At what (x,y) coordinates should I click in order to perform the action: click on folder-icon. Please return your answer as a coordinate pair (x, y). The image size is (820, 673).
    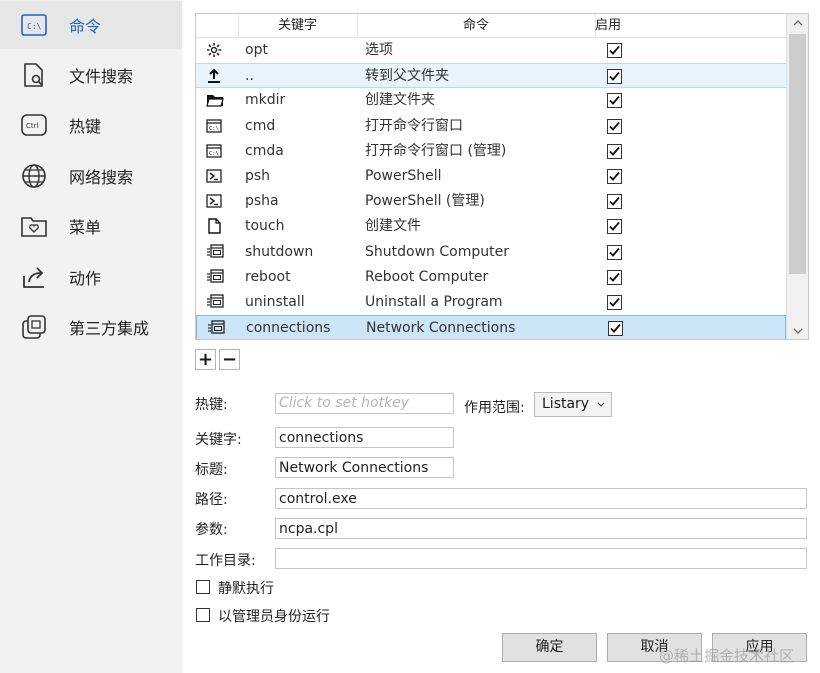
    Looking at the image, I should click on (215, 100).